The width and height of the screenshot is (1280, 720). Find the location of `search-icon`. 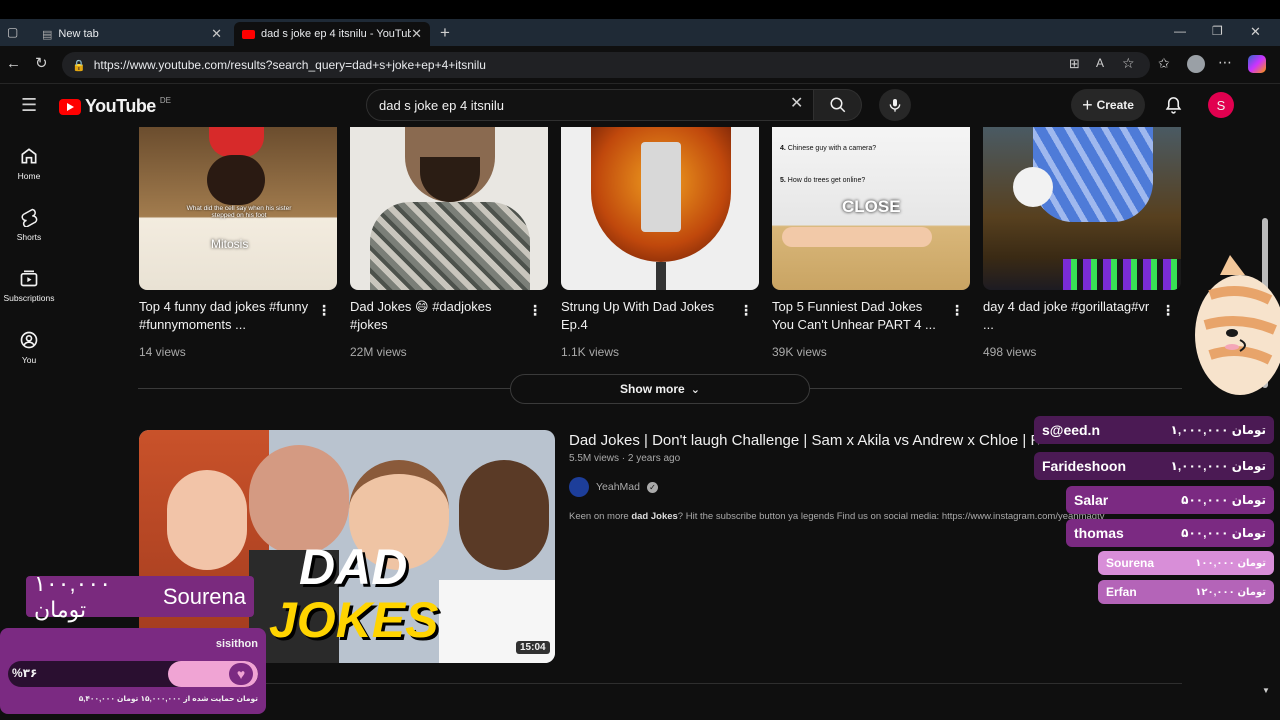

search-icon is located at coordinates (837, 105).